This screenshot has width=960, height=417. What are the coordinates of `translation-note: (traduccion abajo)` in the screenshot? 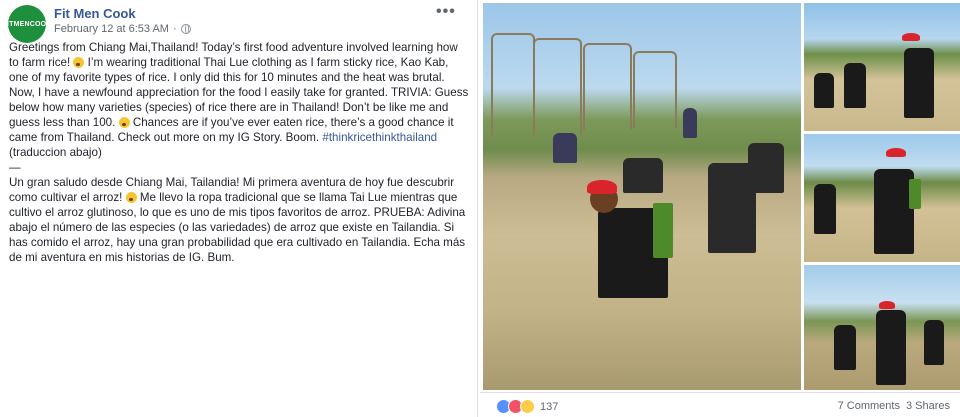 It's located at (55, 152).